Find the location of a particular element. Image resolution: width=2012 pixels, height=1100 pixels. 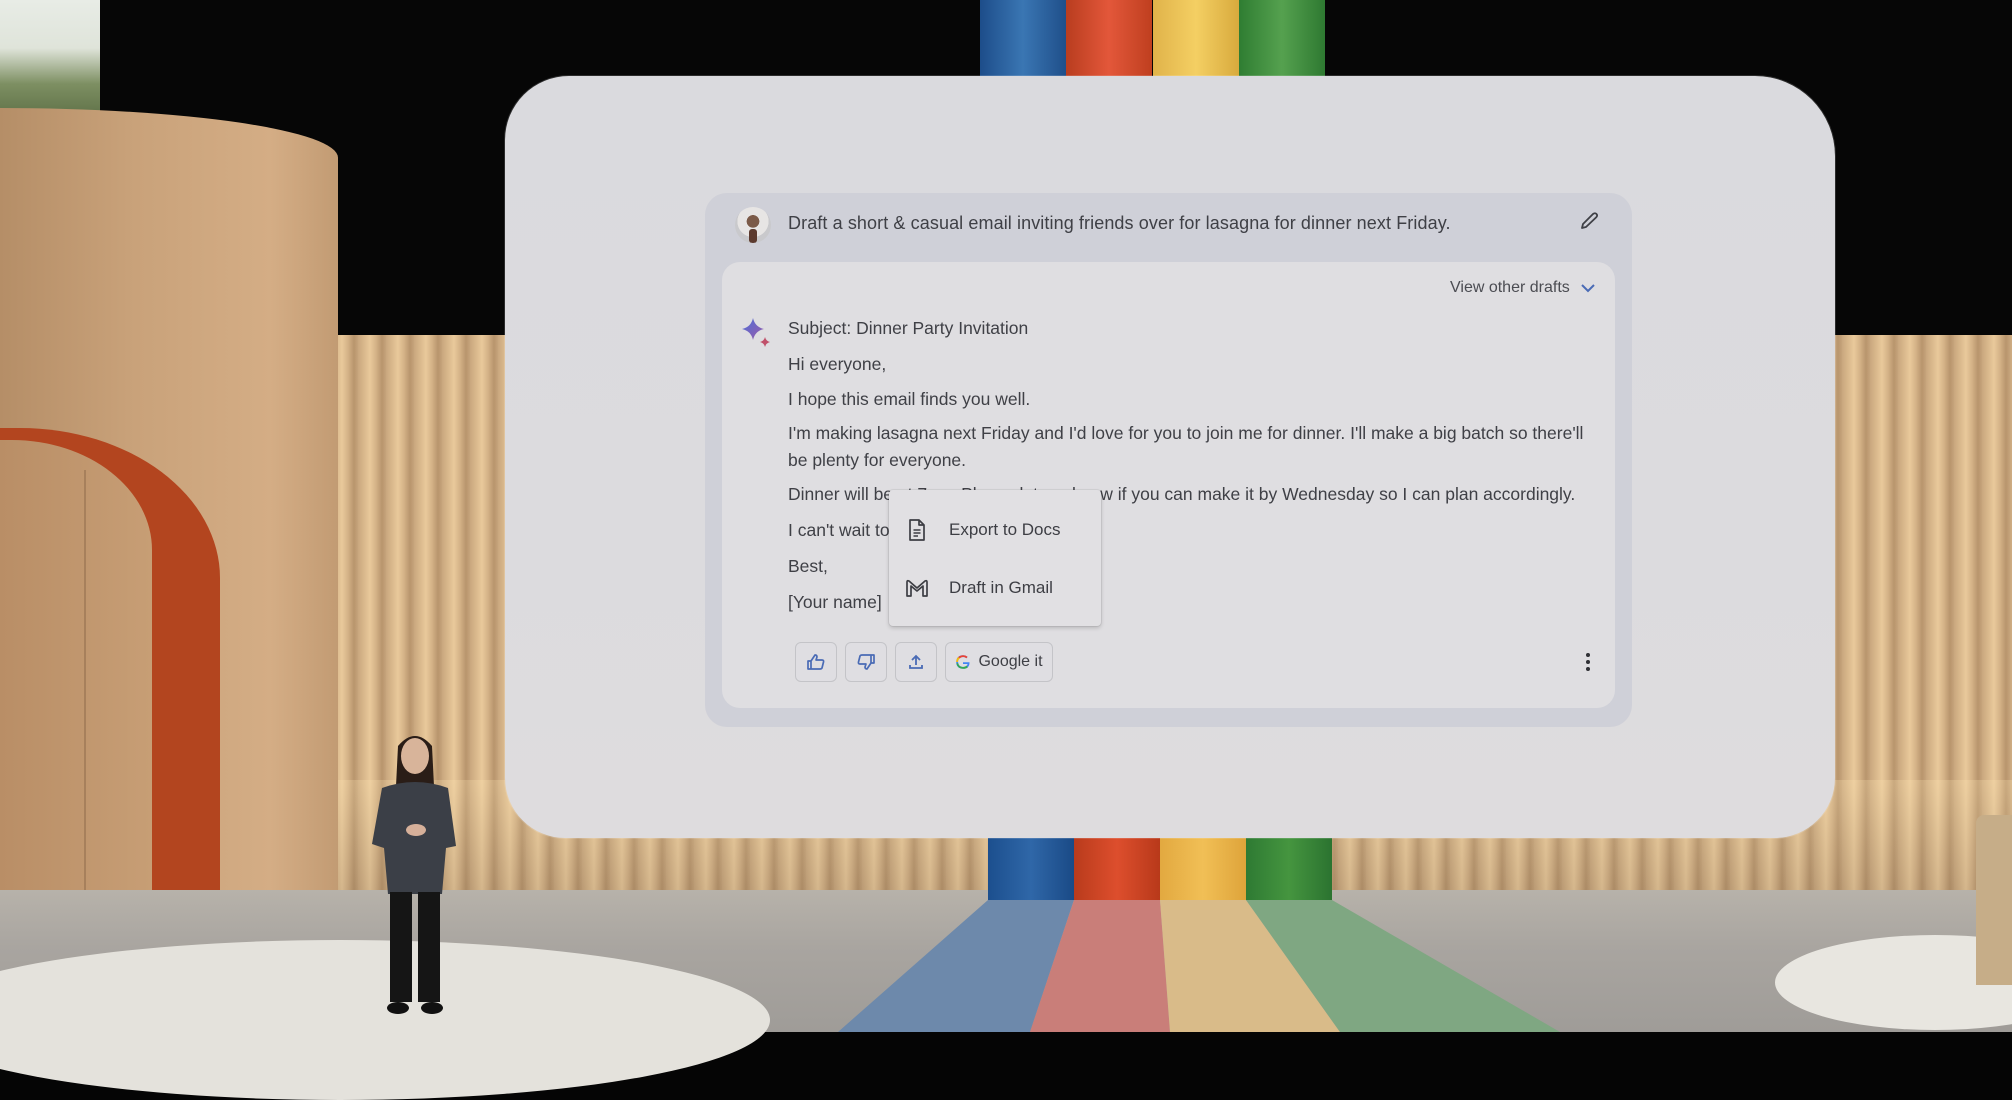

view-drafts-label: View other drafts is located at coordinates (1510, 287).